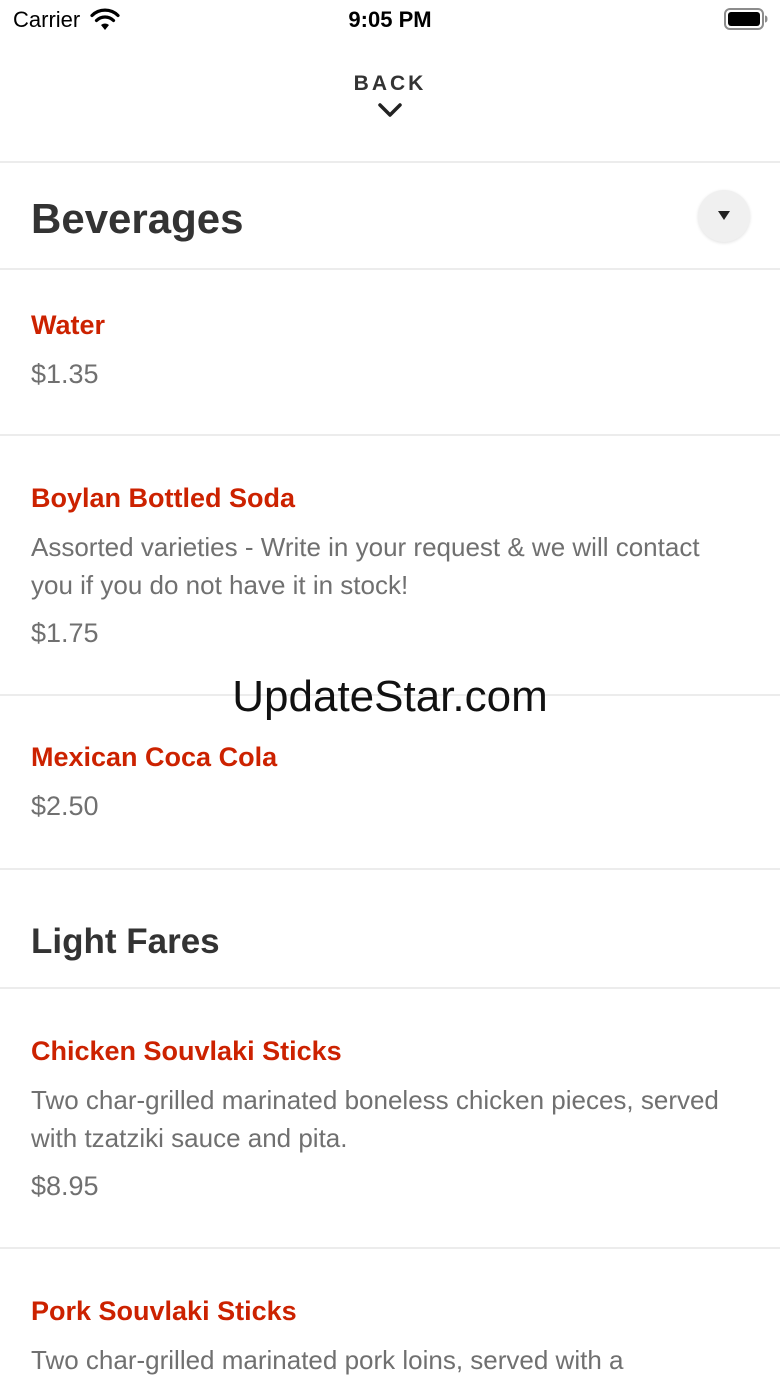 The width and height of the screenshot is (780, 1387). I want to click on clock: 9:05 PM, so click(390, 19).